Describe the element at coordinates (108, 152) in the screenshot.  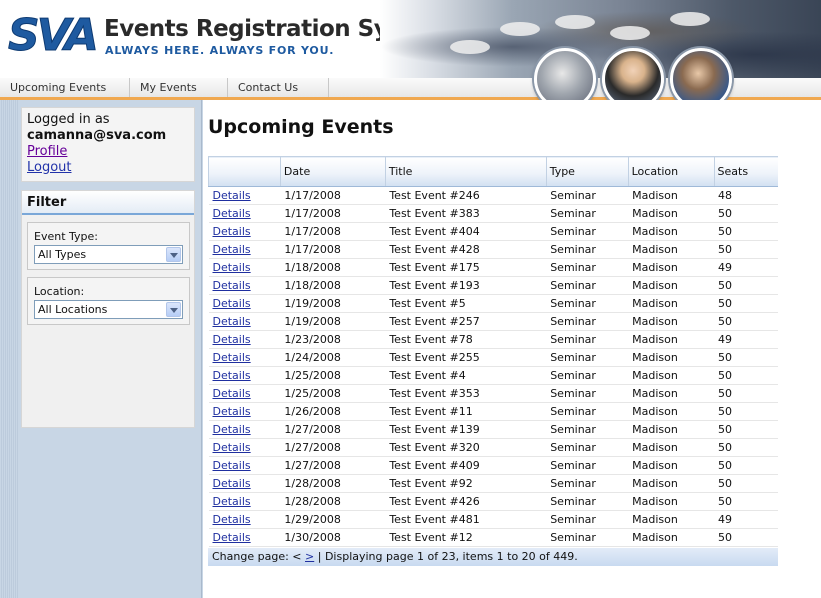
I see `profile-link: Profile` at that location.